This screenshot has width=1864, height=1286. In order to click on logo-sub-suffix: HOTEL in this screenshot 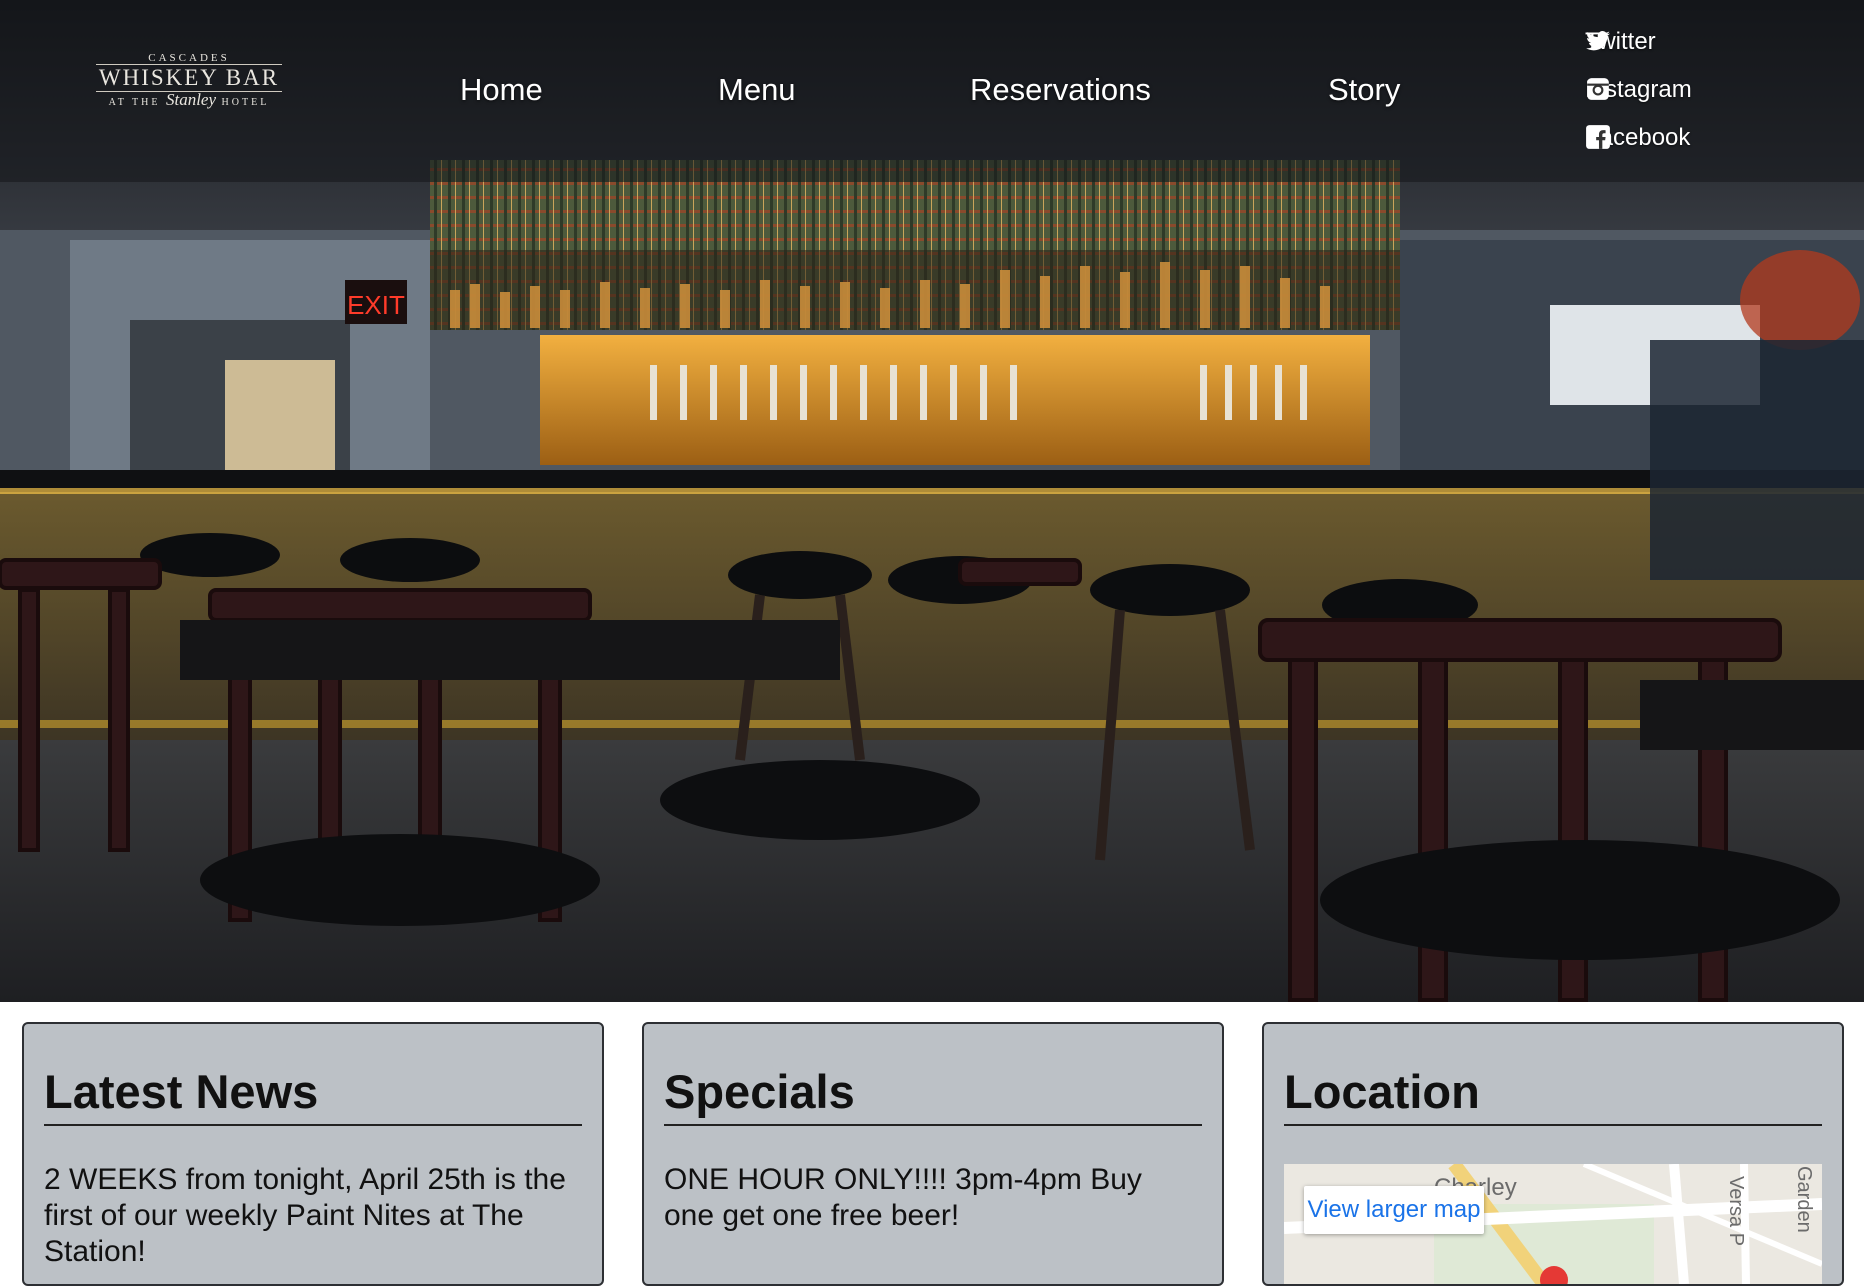, I will do `click(245, 102)`.